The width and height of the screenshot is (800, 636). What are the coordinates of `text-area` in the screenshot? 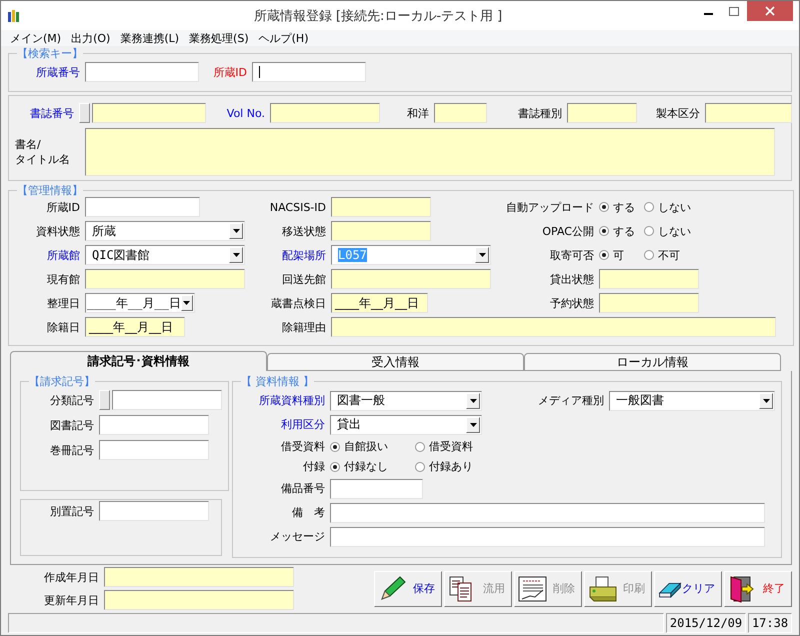 It's located at (430, 152).